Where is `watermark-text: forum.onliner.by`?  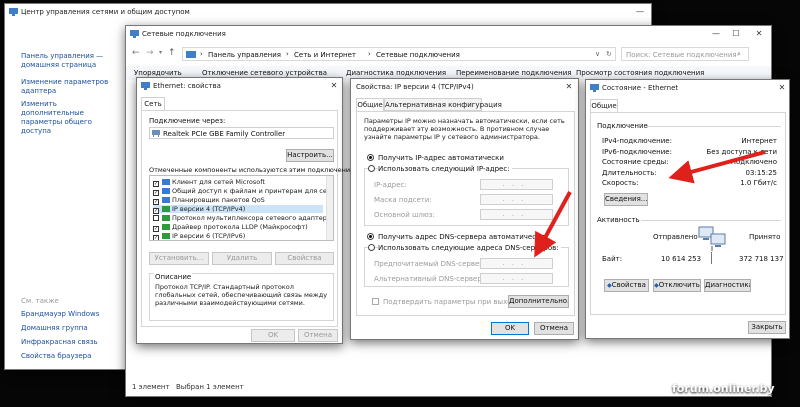 watermark-text: forum.onliner.by is located at coordinates (723, 388).